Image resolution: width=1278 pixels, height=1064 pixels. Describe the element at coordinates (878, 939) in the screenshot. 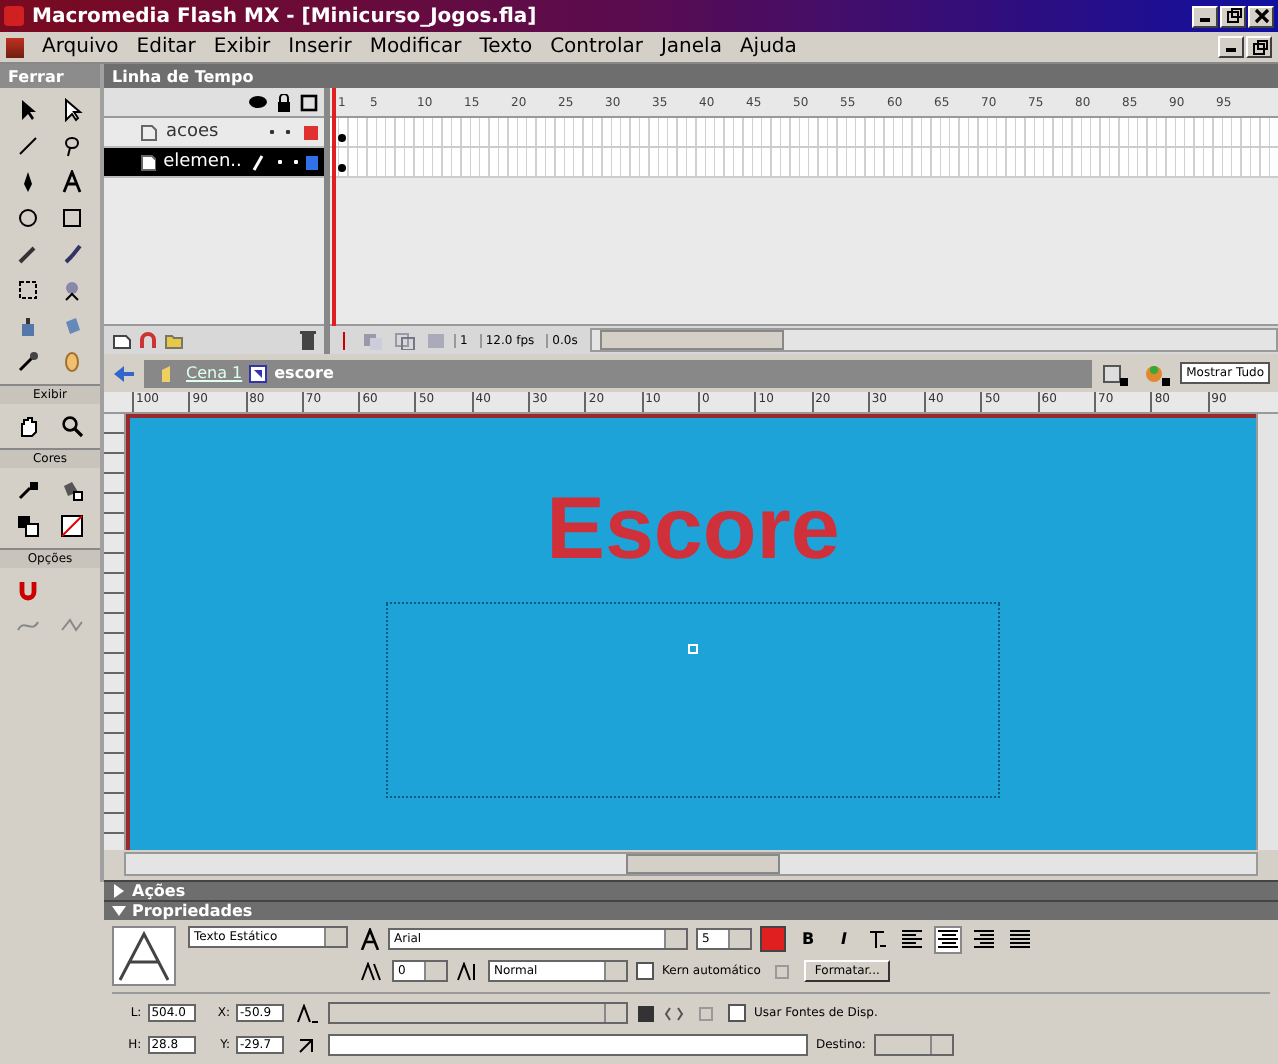

I see `text-direction-icon` at that location.